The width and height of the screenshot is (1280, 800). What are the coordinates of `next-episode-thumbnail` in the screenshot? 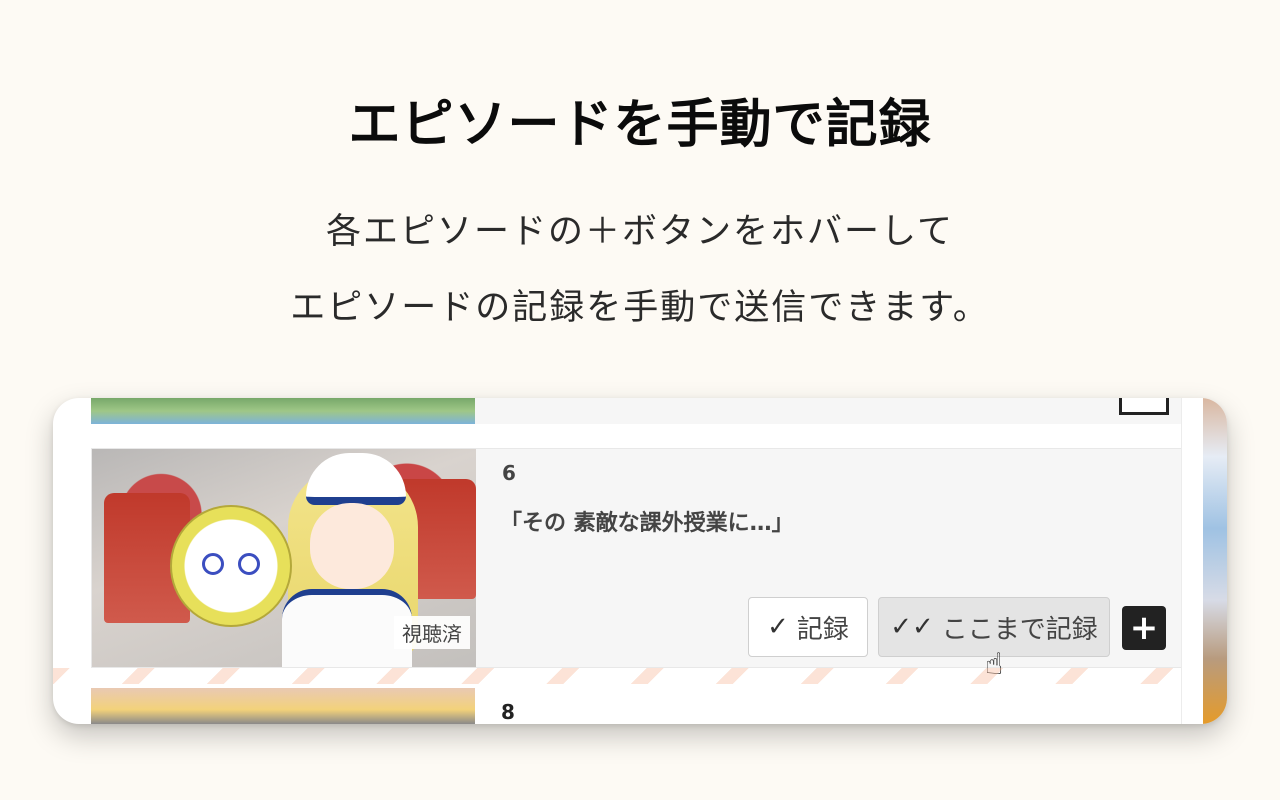 It's located at (283, 706).